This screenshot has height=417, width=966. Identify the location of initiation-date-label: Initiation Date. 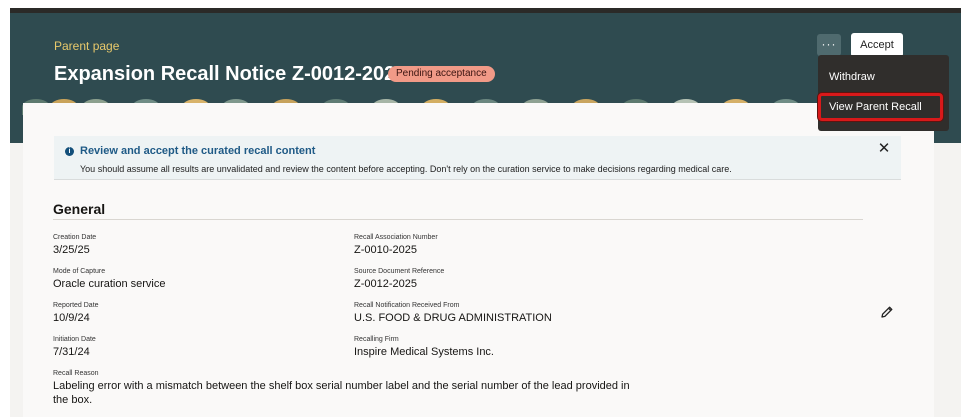
(74, 339).